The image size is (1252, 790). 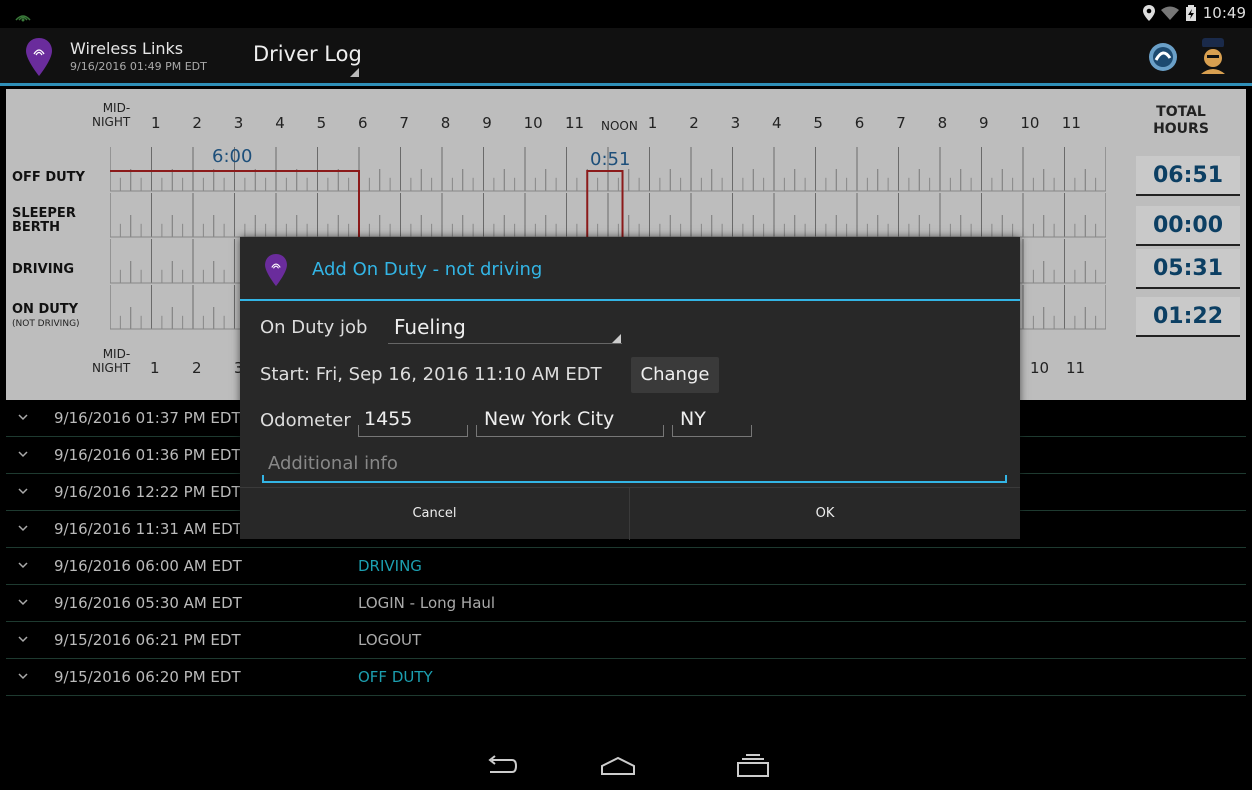 What do you see at coordinates (148, 603) in the screenshot?
I see `log-entry-date: 9/16/2016 05:30 AM EDT` at bounding box center [148, 603].